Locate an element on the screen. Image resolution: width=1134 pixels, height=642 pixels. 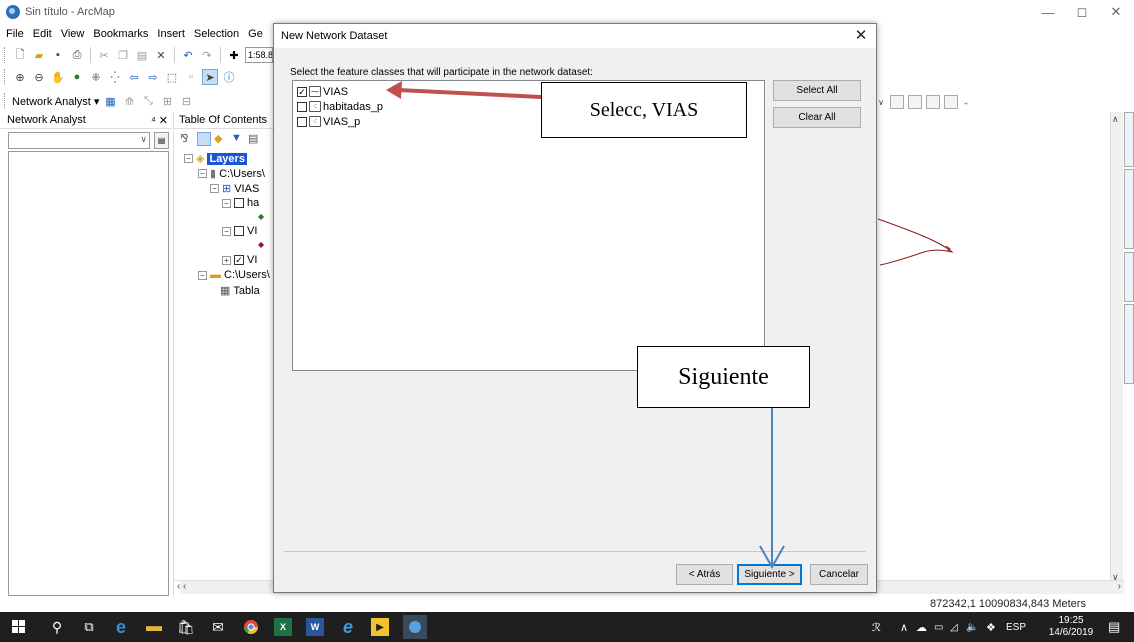
cancel-button: Cancelar is located at coordinates (839, 574).